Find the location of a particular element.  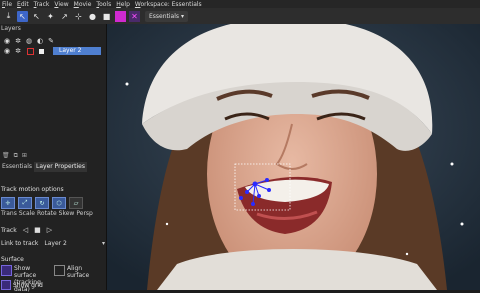

menu-file: File is located at coordinates (7, 4).